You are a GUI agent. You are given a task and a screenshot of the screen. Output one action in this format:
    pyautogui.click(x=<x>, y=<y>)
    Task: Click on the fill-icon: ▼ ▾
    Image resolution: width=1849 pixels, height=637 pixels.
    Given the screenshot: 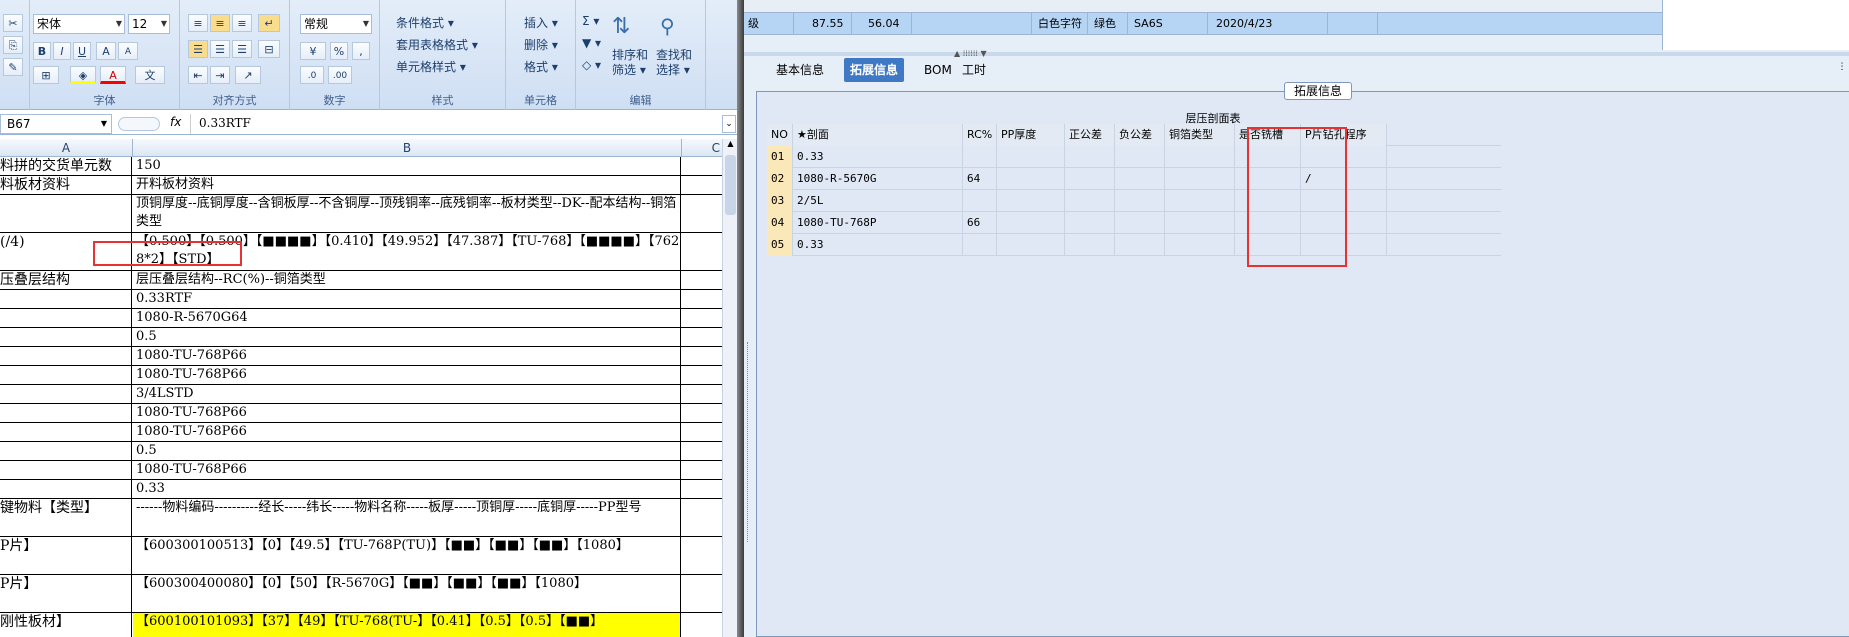 What is the action you would take?
    pyautogui.click(x=591, y=43)
    